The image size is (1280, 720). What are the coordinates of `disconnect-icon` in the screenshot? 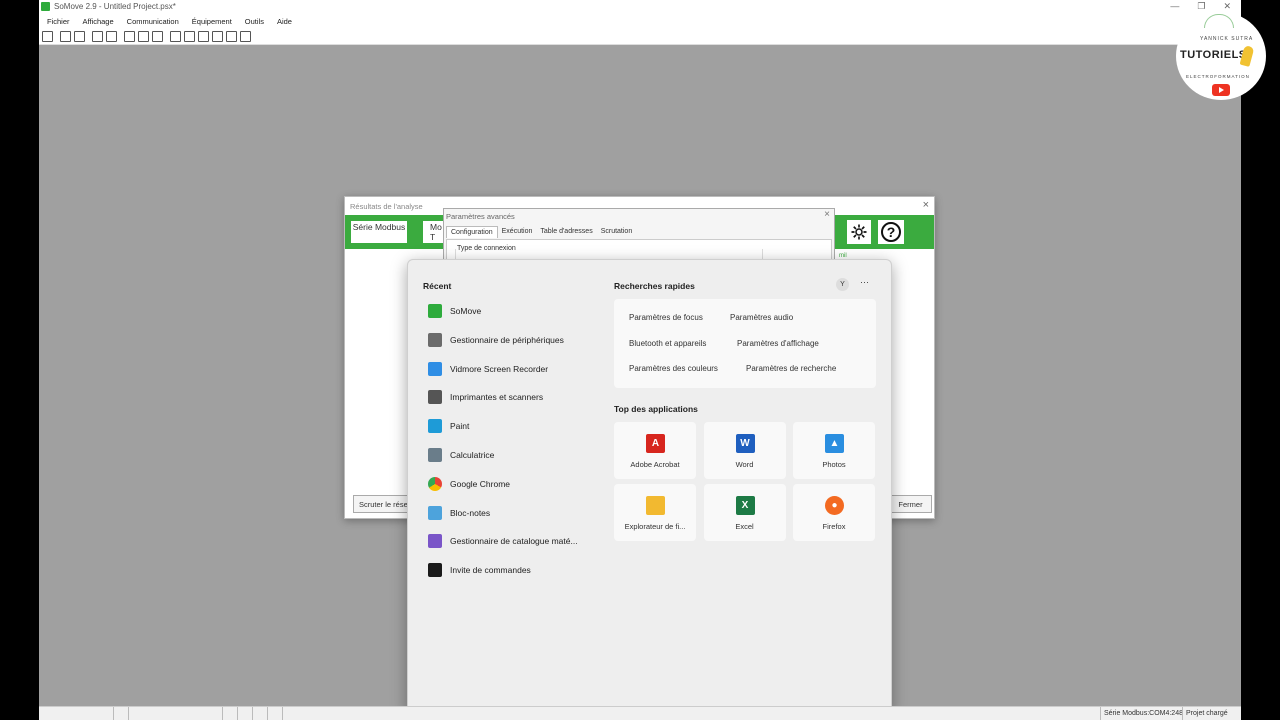 It's located at (189, 36).